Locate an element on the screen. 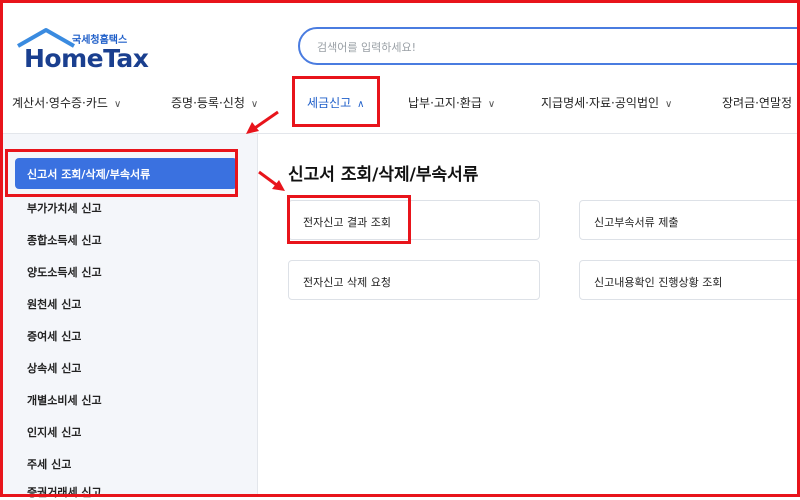  arrow-sidebar-to-card-icon is located at coordinates (271, 180).